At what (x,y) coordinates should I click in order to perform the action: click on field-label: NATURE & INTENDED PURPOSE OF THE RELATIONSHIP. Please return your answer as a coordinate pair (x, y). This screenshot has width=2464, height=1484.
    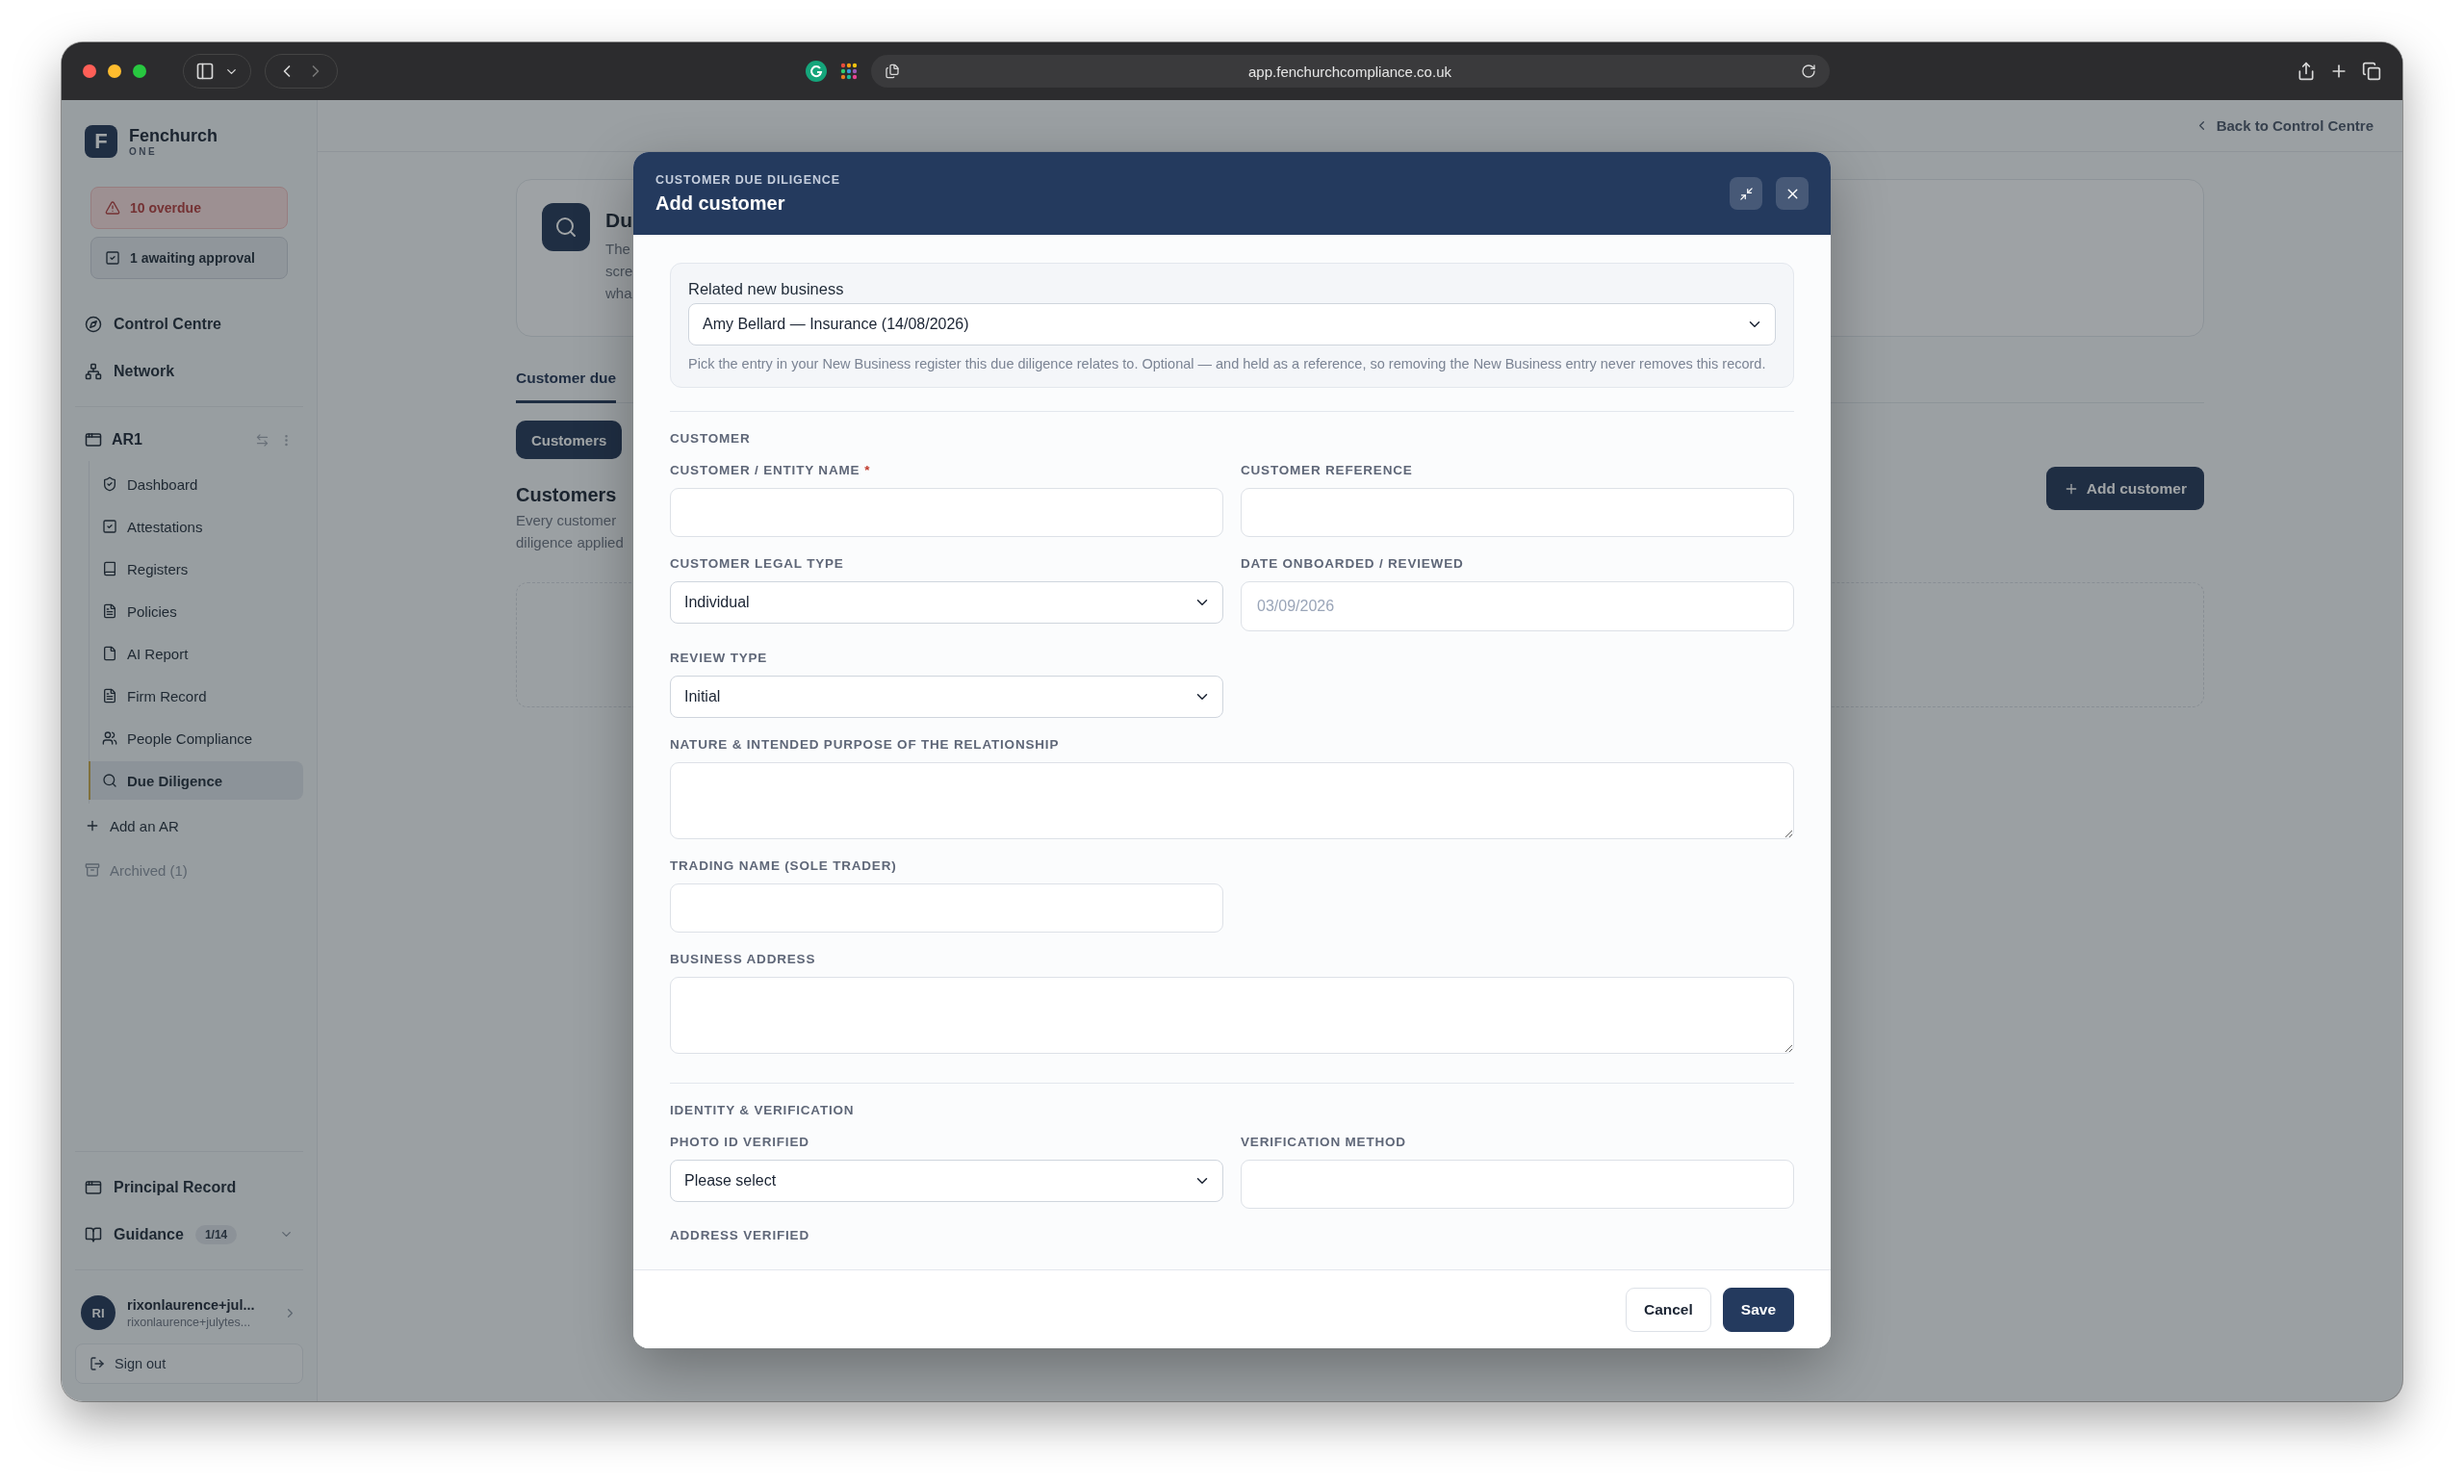
    Looking at the image, I should click on (865, 745).